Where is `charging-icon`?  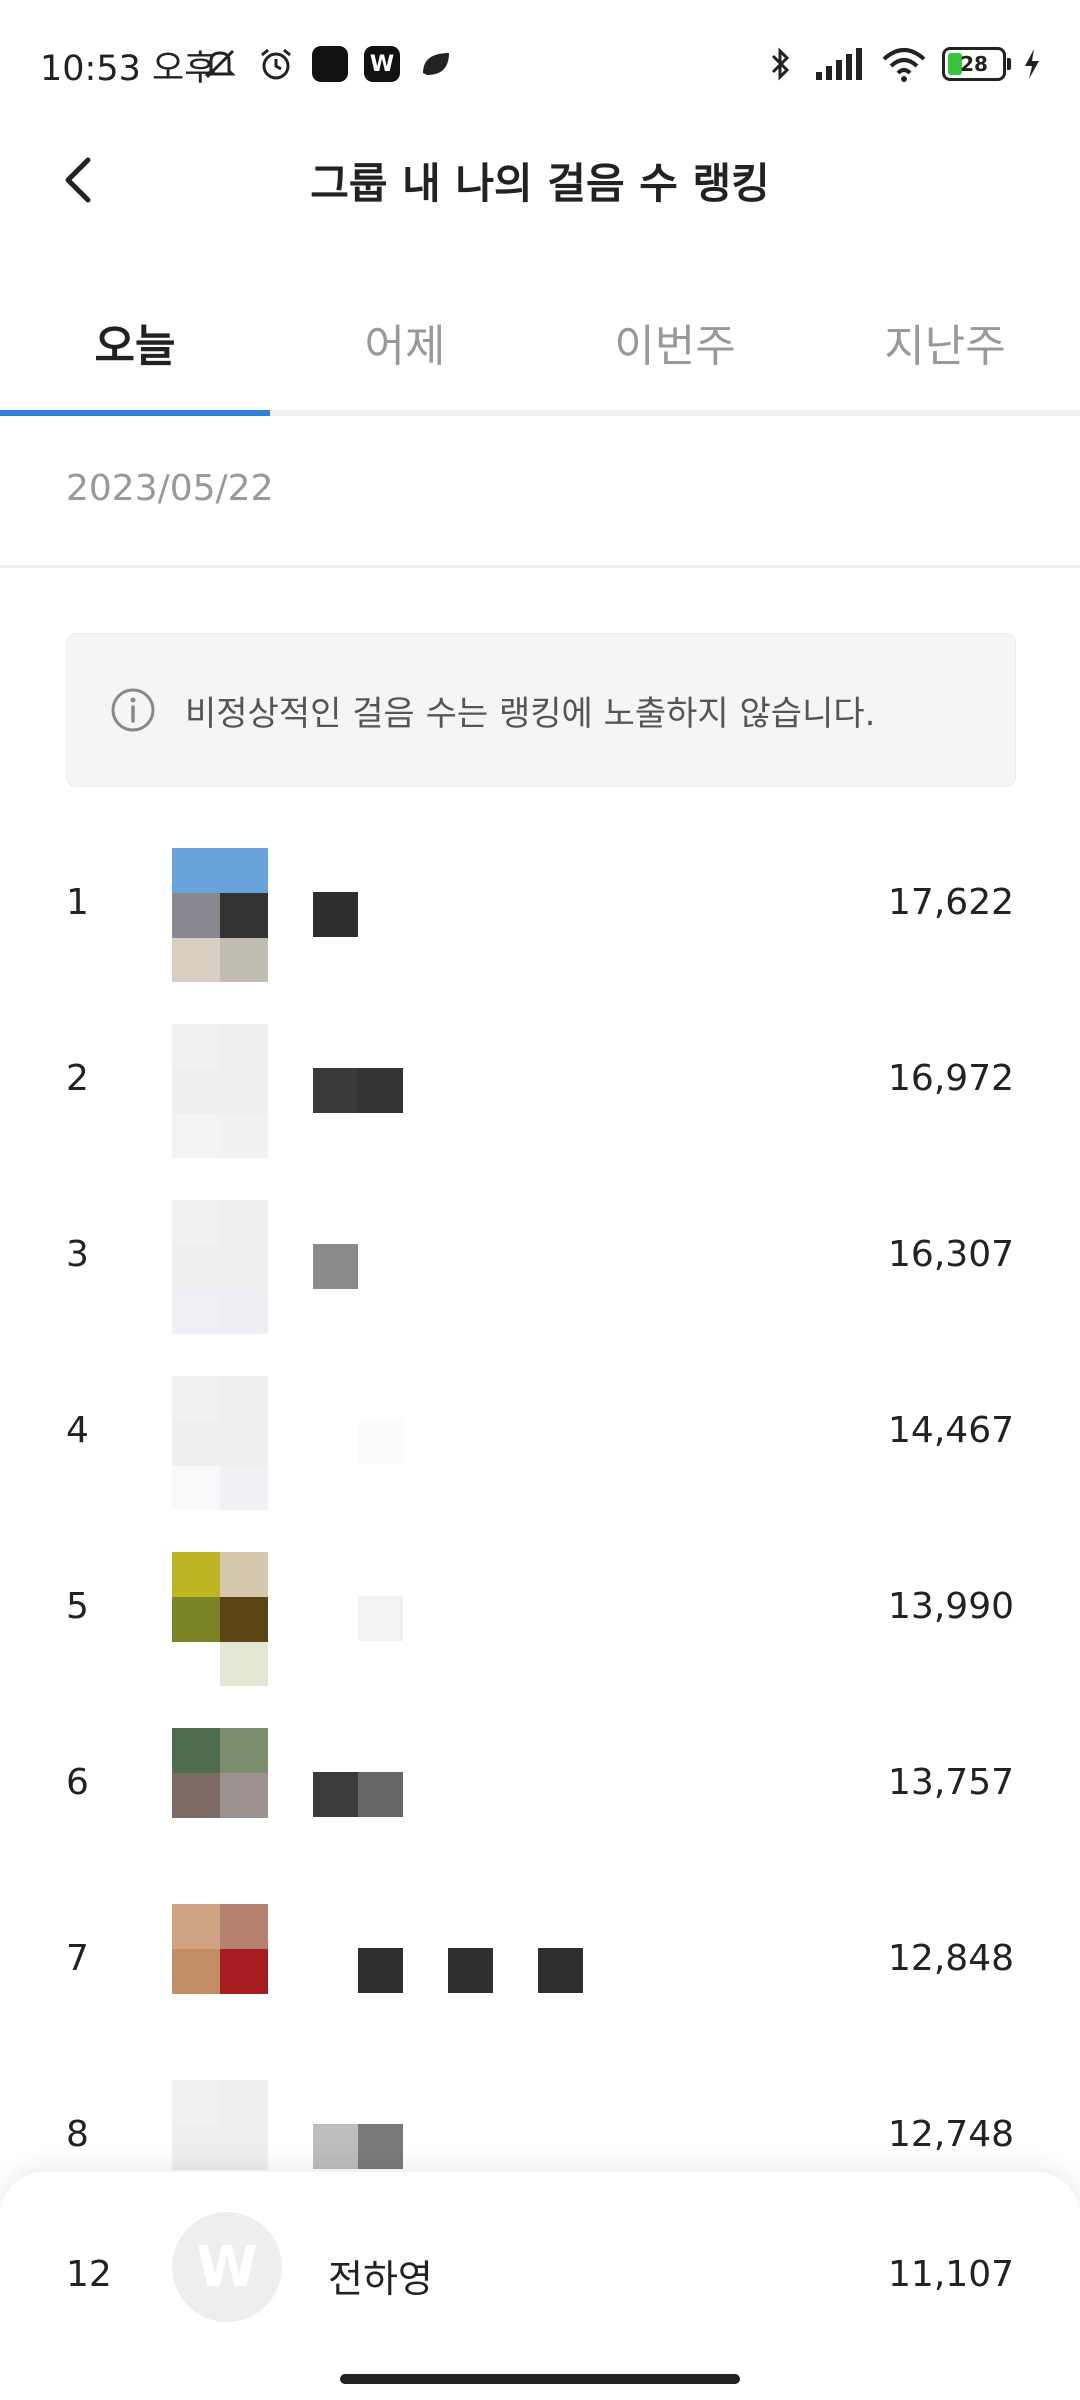 charging-icon is located at coordinates (1032, 64).